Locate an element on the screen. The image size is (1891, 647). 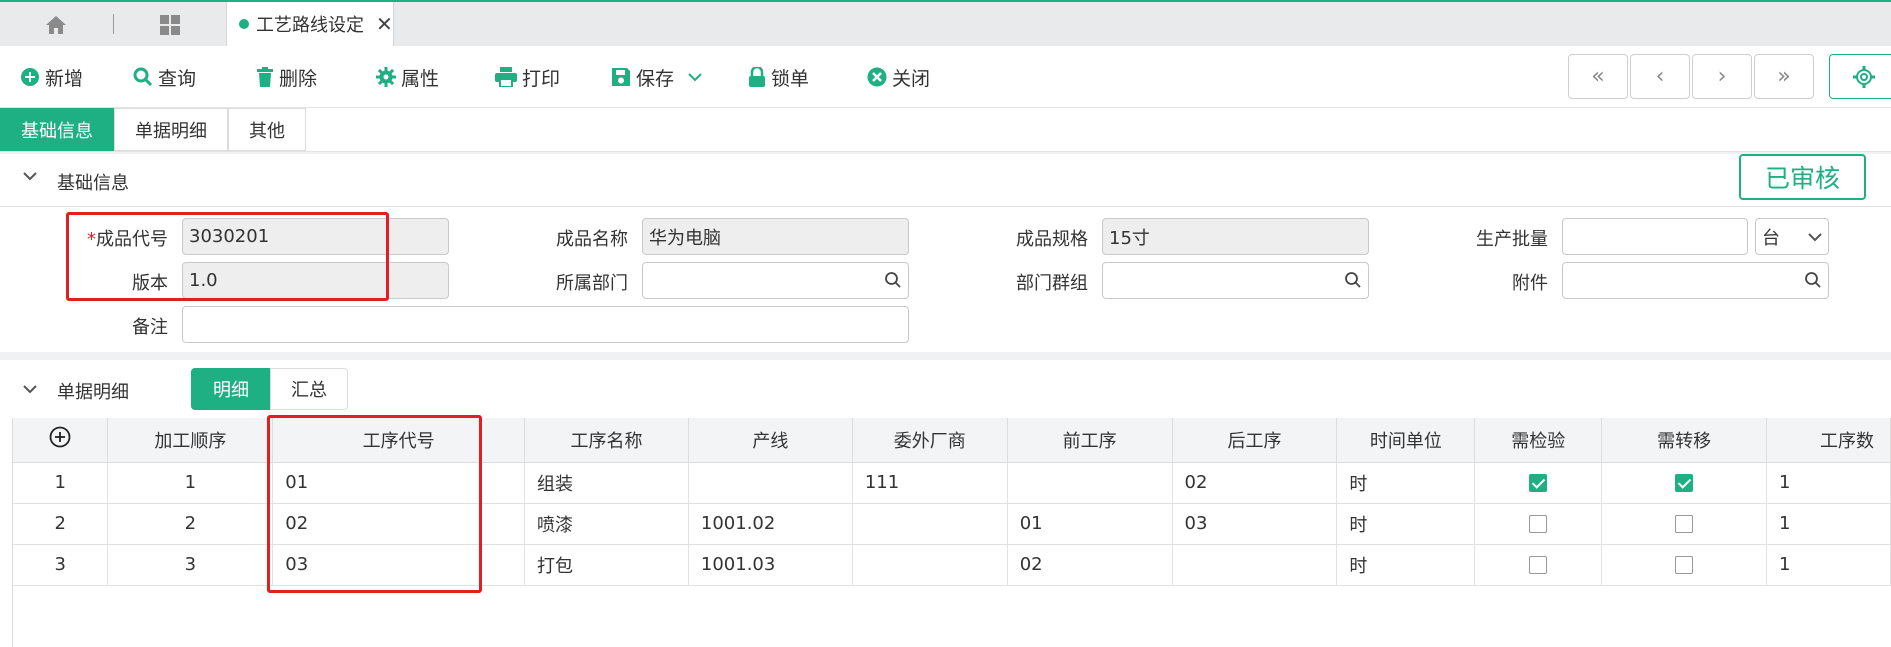
cell-prev: 02 is located at coordinates (1090, 565).